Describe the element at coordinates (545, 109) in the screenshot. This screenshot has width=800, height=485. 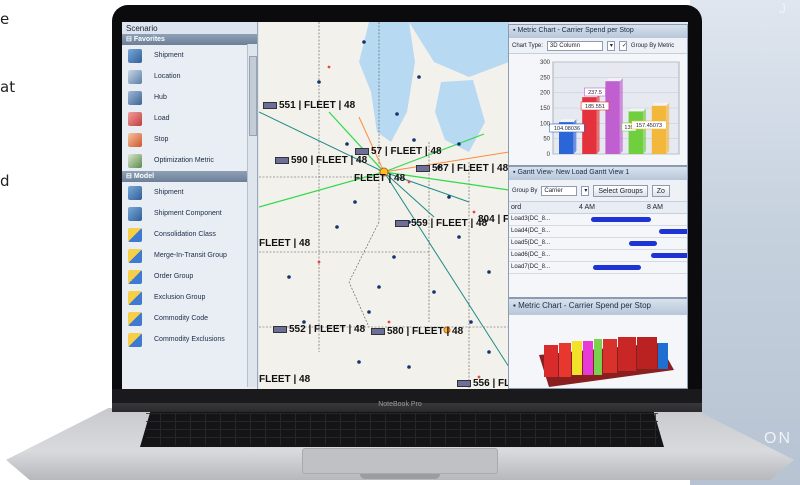
I see `y-tick-label: 150` at that location.